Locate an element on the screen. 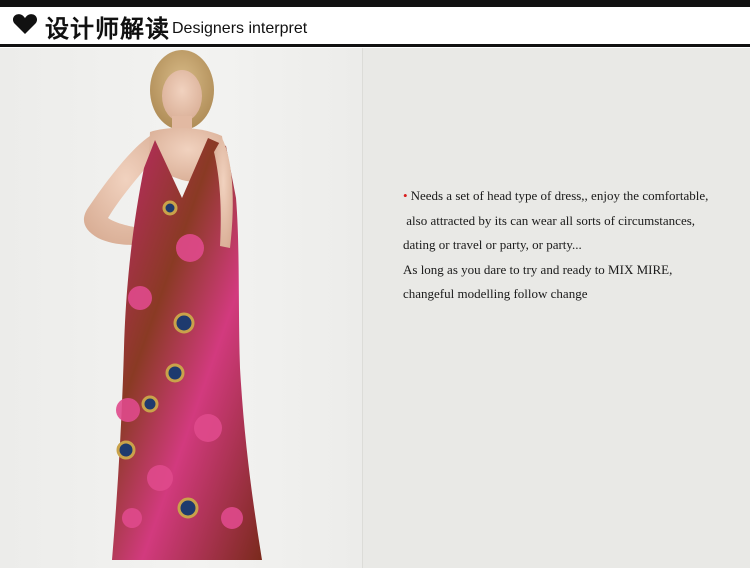  header-bottom-rule is located at coordinates (375, 45).